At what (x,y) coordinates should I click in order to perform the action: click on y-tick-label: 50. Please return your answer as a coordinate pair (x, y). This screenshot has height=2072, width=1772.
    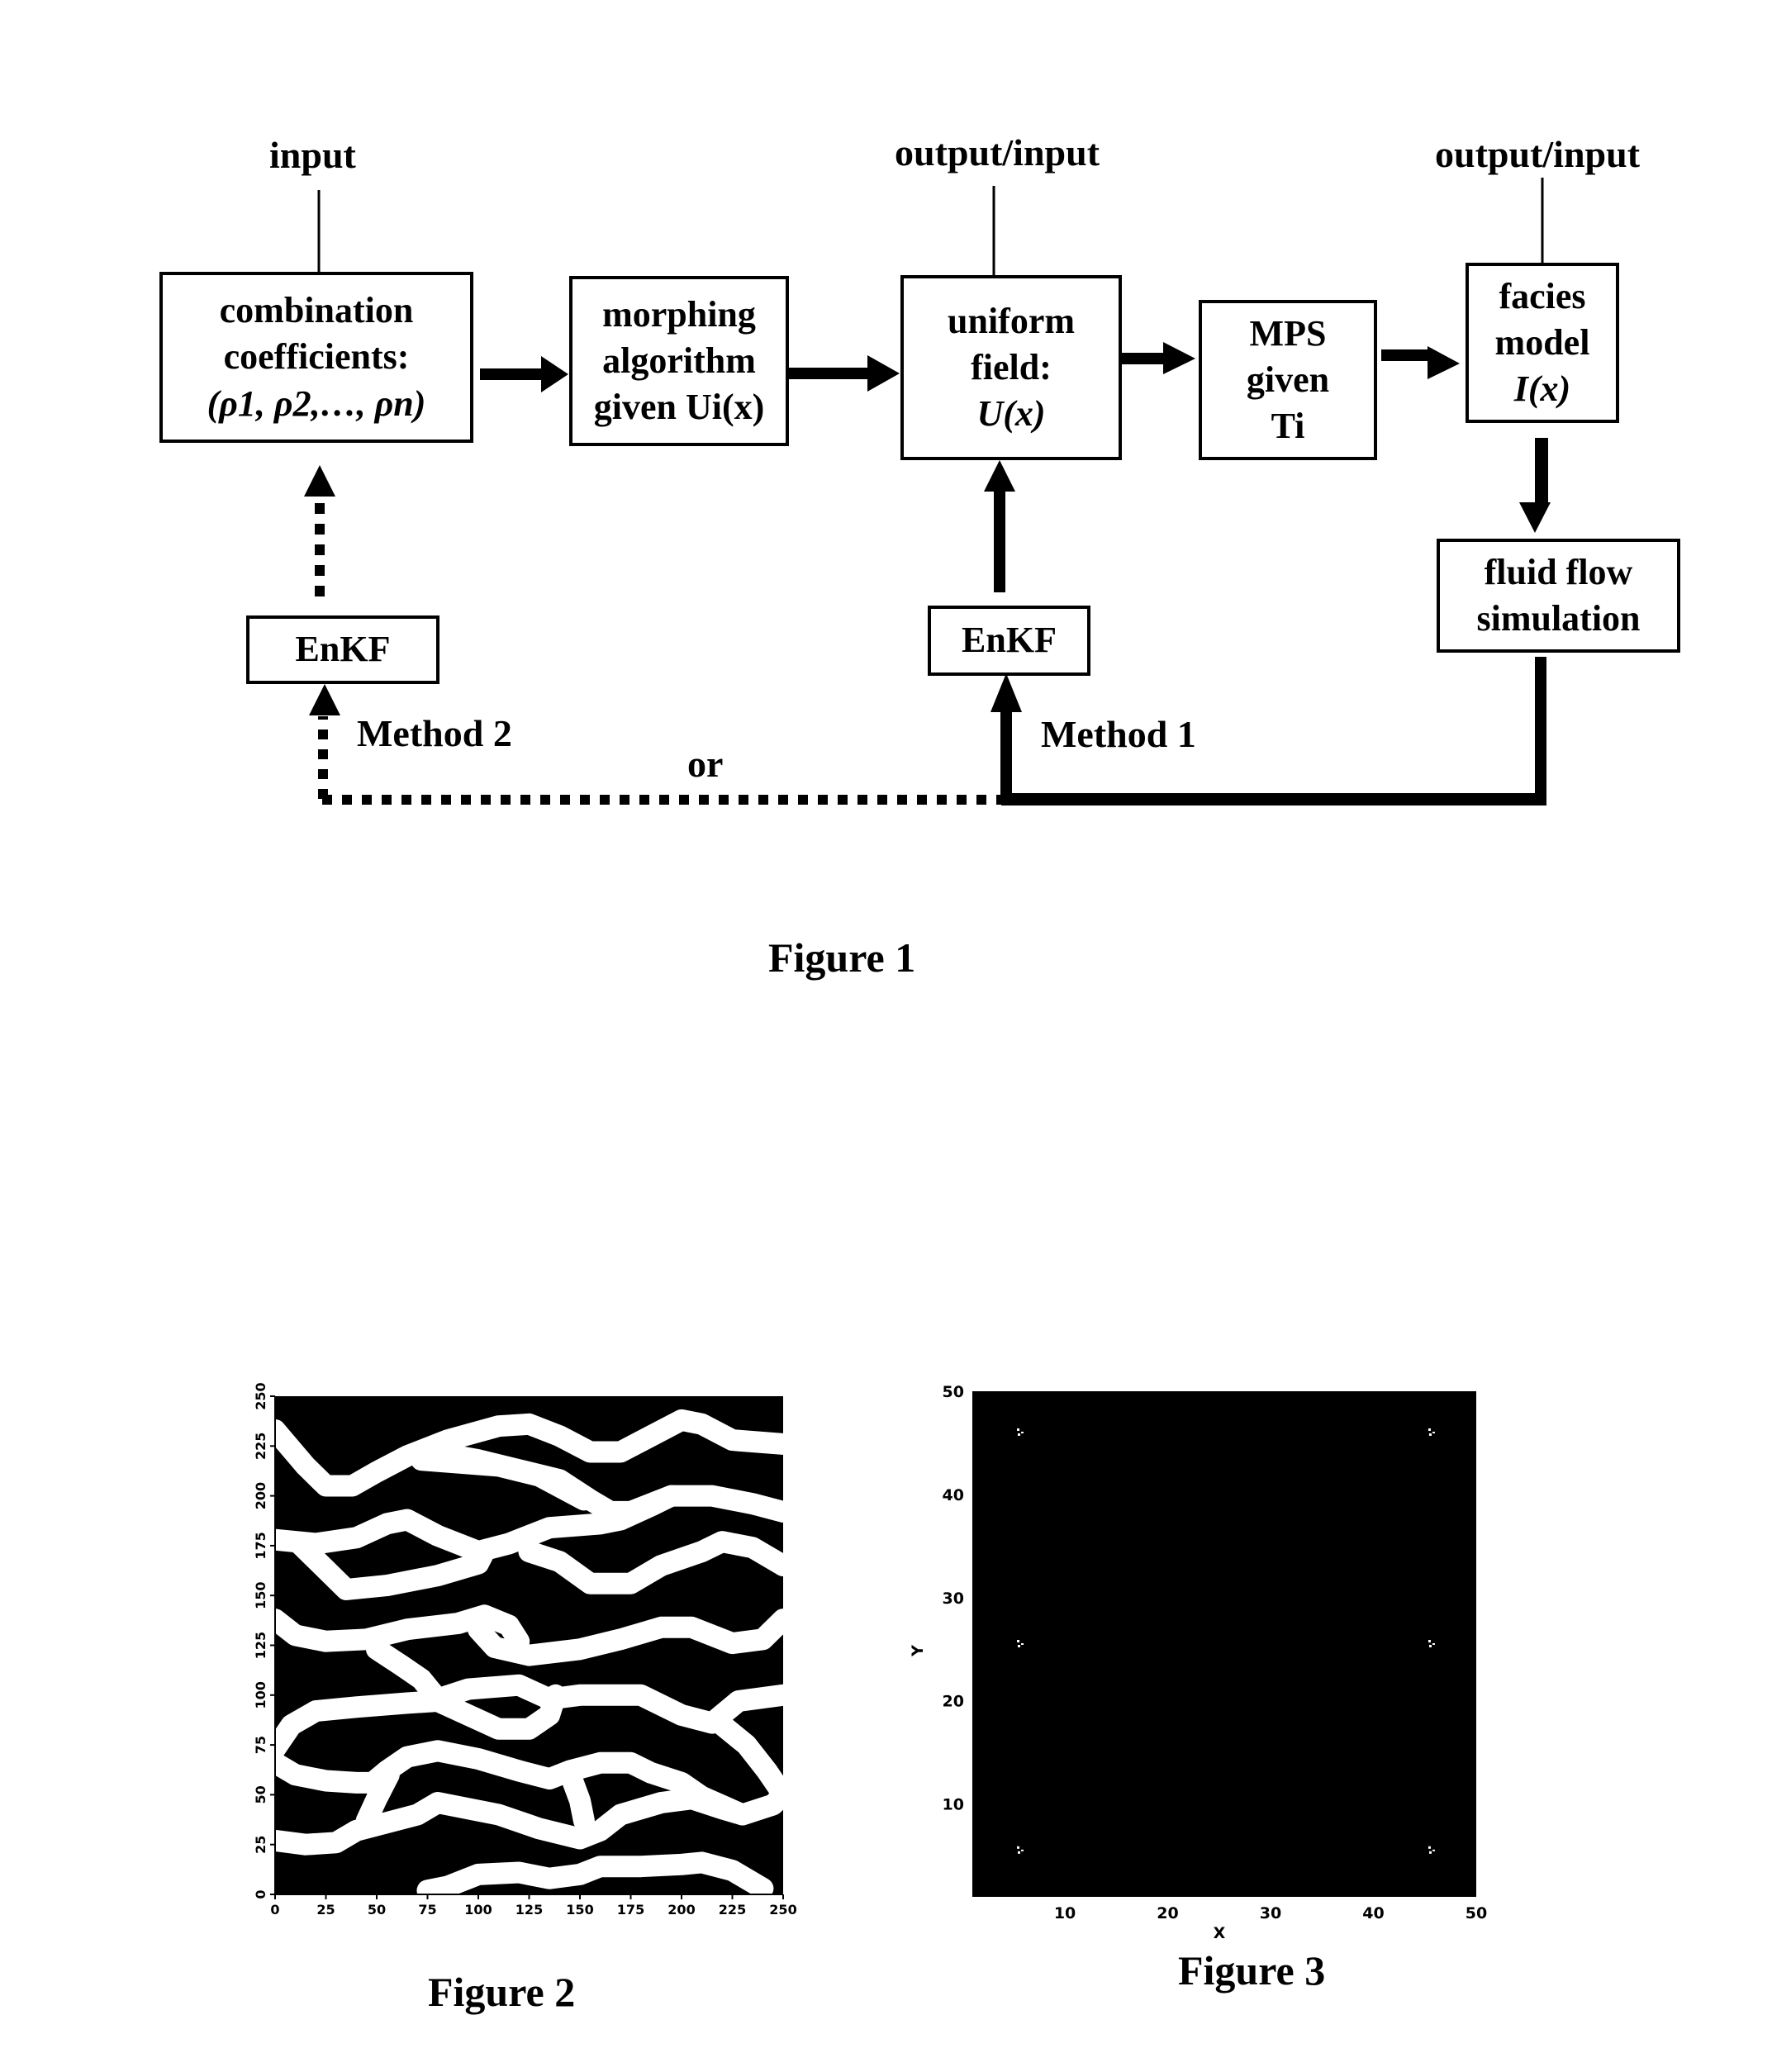
    Looking at the image, I should click on (953, 1392).